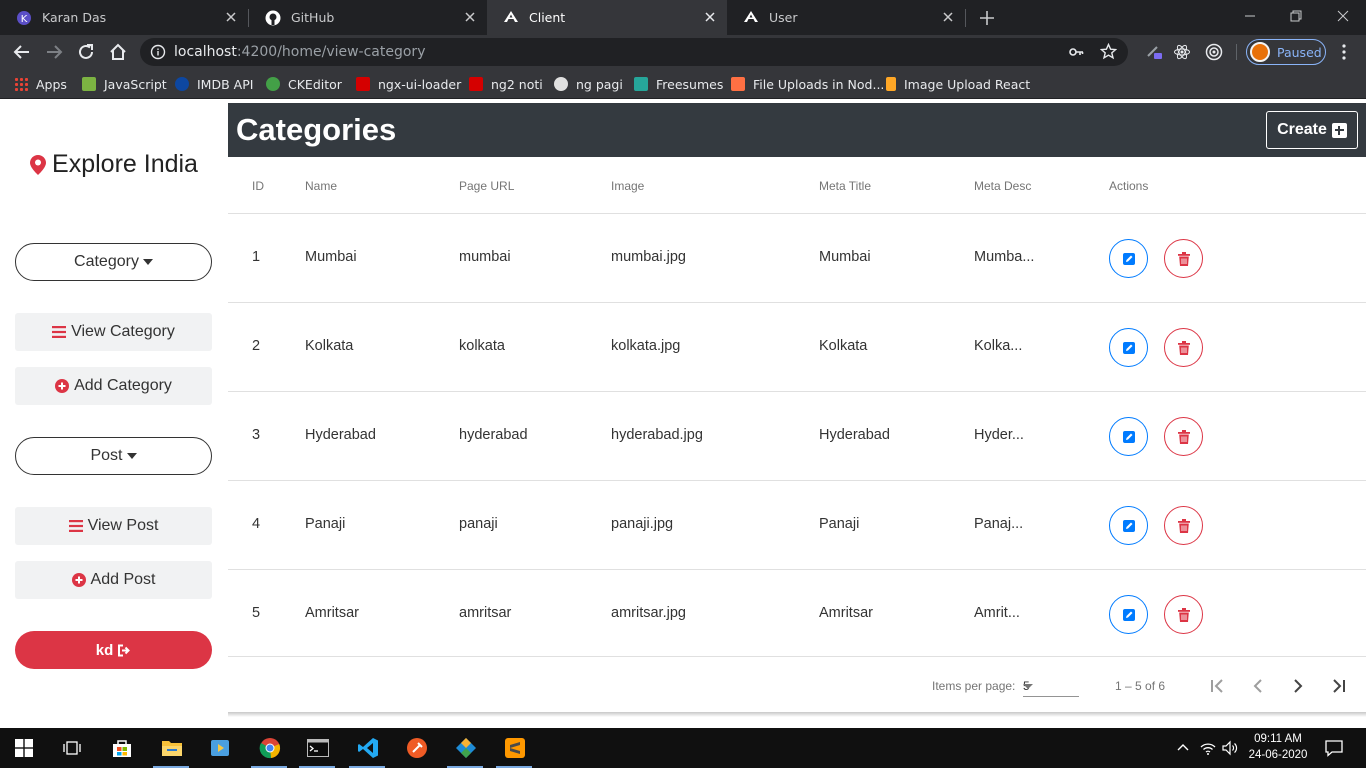  I want to click on bookmark-label: CKEditor, so click(315, 84).